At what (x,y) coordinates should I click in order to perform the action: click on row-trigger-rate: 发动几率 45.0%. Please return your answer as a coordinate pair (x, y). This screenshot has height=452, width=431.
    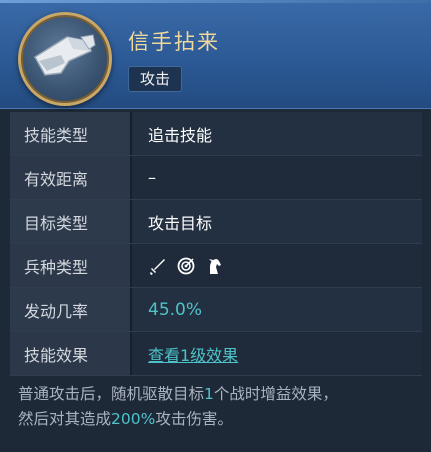
    Looking at the image, I should click on (216, 310).